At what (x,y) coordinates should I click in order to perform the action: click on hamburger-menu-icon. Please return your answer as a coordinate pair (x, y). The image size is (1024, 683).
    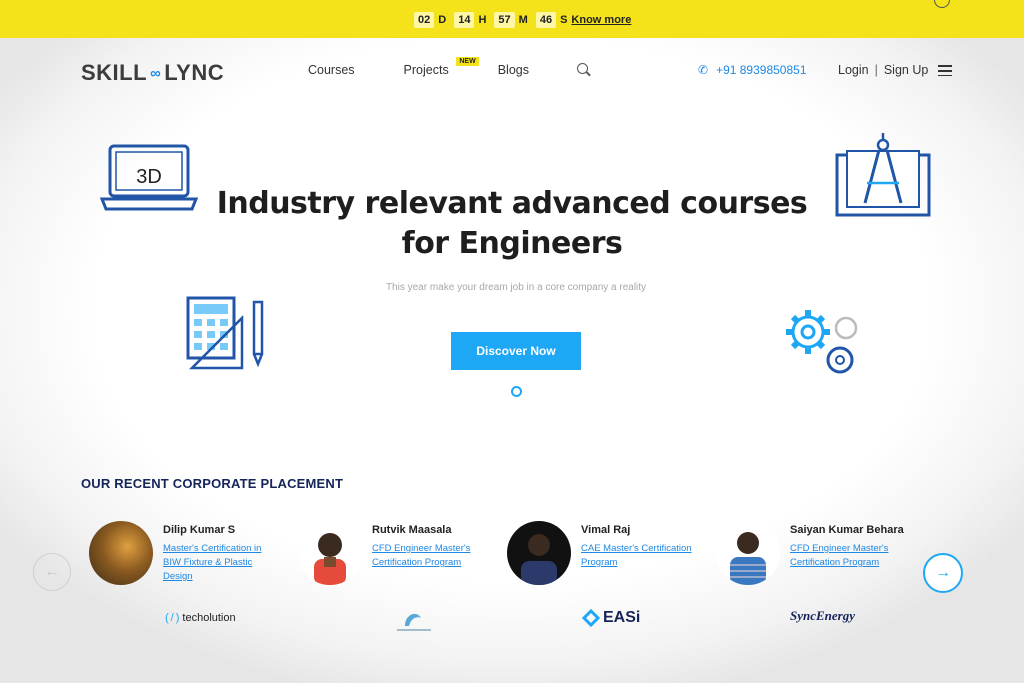
    Looking at the image, I should click on (945, 71).